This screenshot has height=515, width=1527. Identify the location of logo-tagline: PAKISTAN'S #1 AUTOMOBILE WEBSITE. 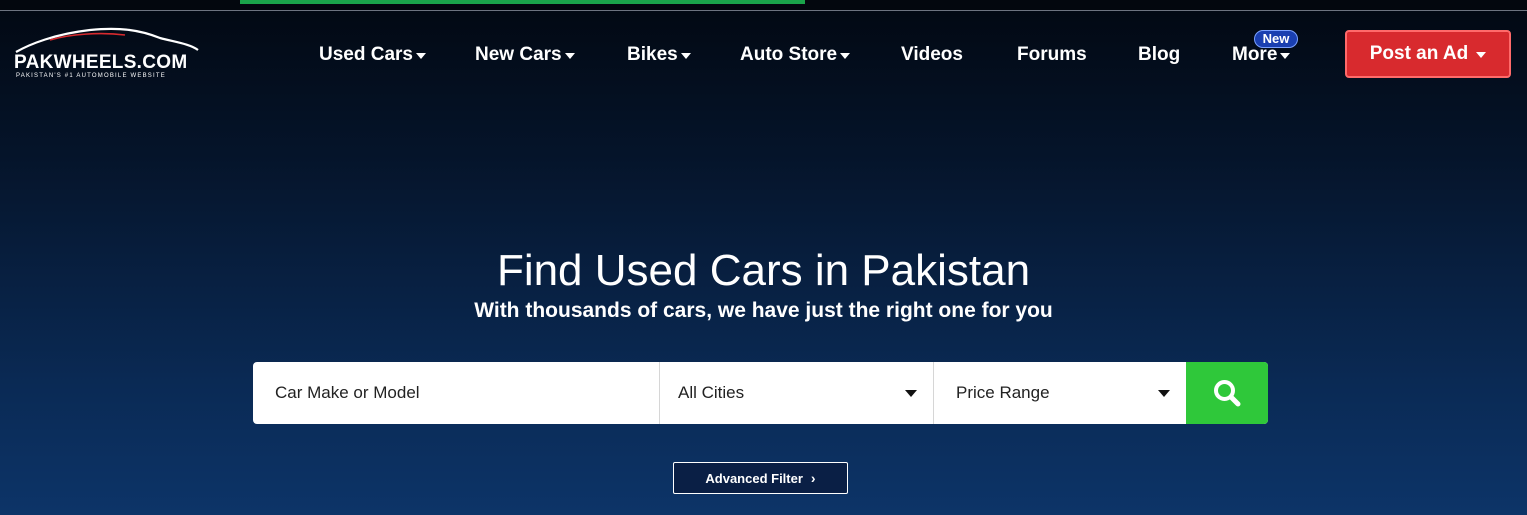
(91, 76).